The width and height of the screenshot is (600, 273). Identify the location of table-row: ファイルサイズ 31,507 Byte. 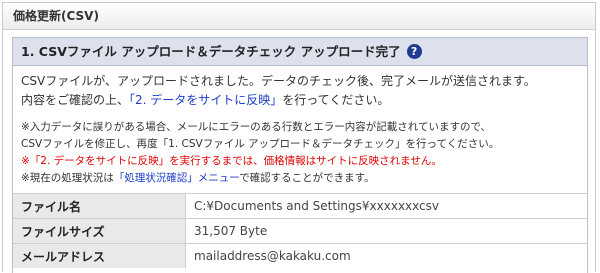
(300, 231).